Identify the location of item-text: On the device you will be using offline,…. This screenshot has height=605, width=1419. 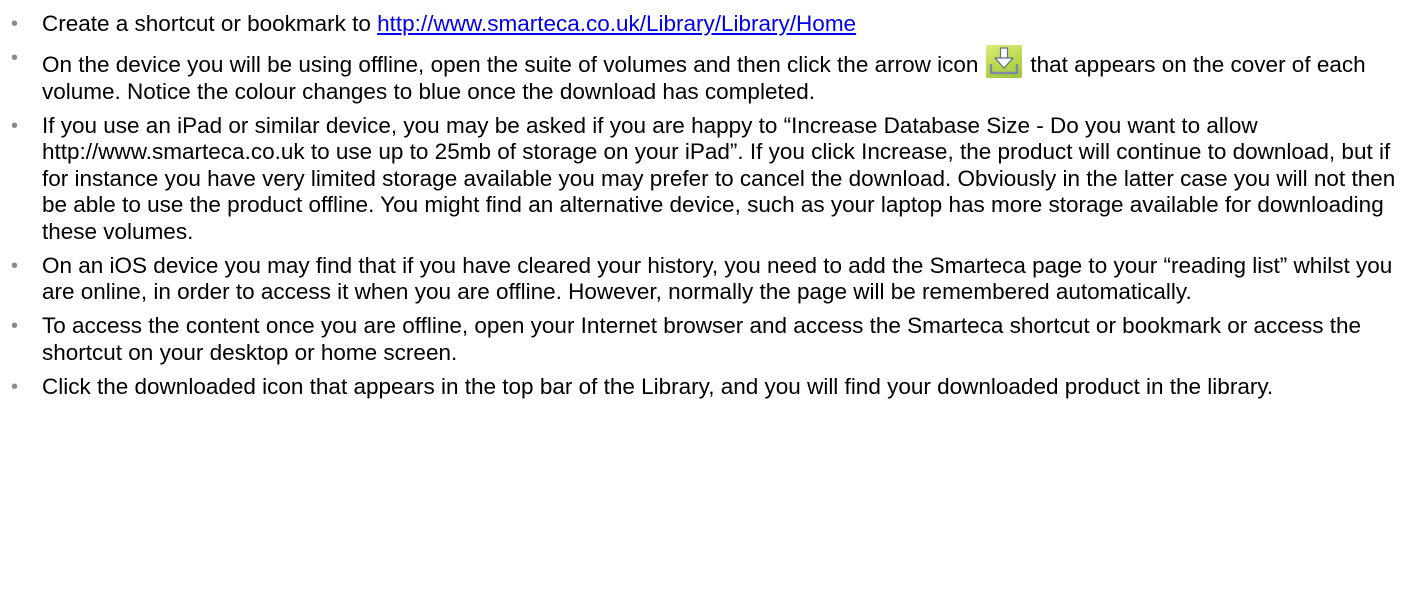
(510, 64).